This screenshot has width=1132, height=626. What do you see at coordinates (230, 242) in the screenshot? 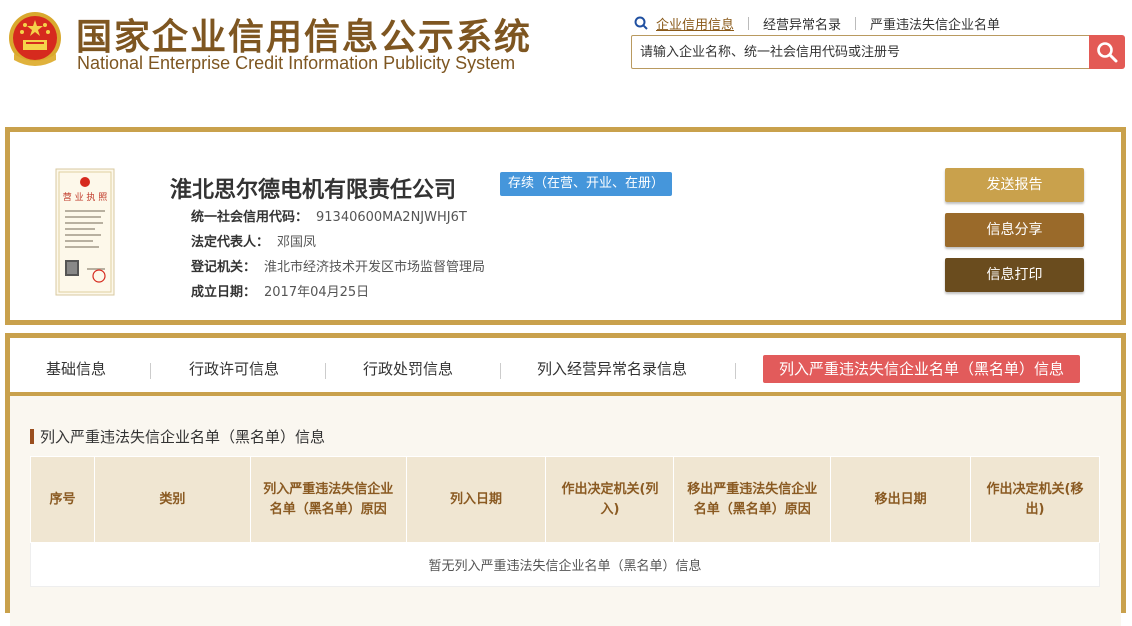
I see `legal-rep-label: 法定代表人：` at bounding box center [230, 242].